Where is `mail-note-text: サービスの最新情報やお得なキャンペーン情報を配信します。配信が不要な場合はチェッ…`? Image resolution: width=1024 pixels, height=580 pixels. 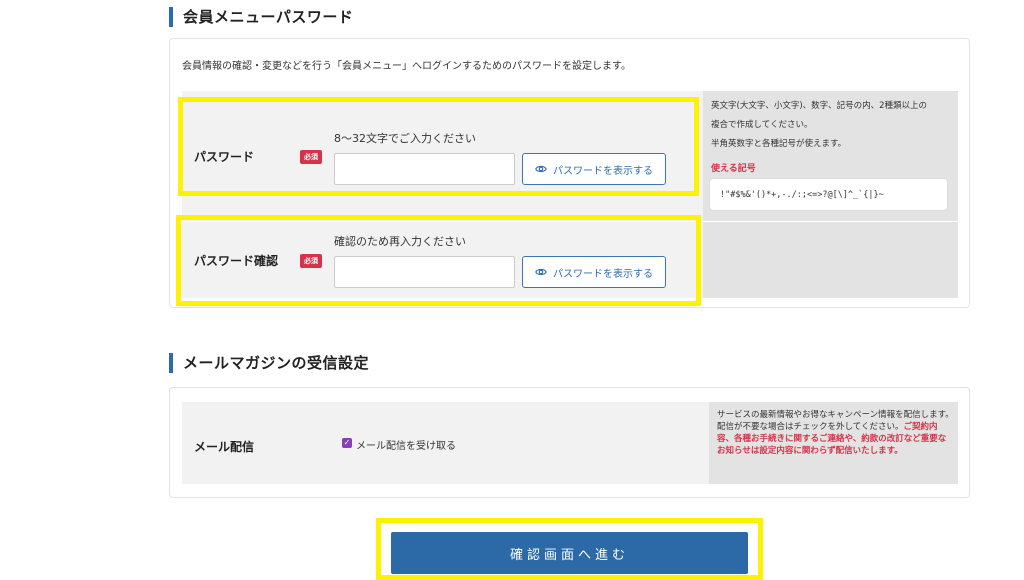
mail-note-text: サービスの最新情報やお得なキャンペーン情報を配信します。配信が不要な場合はチェッ… is located at coordinates (835, 433).